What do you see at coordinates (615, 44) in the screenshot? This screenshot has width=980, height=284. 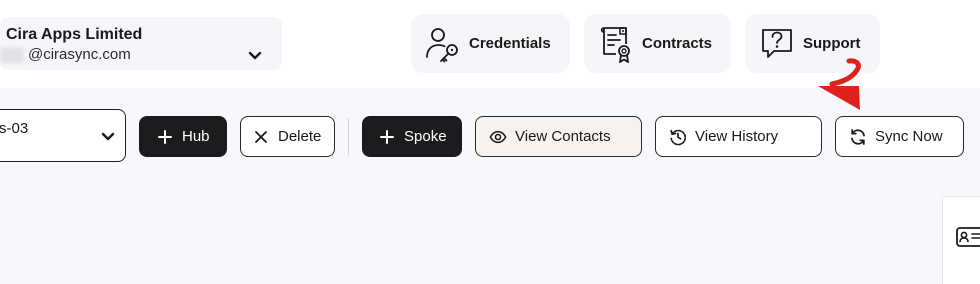 I see `certificate-icon` at bounding box center [615, 44].